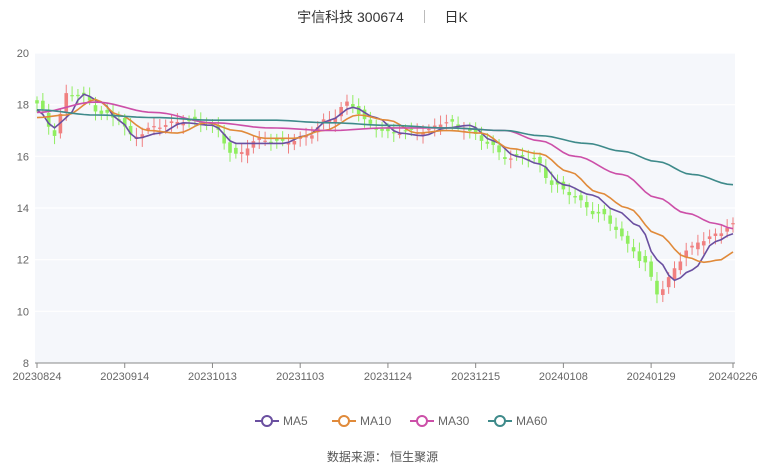  Describe the element at coordinates (422, 421) in the screenshot. I see `legend-marker-ma30` at that location.